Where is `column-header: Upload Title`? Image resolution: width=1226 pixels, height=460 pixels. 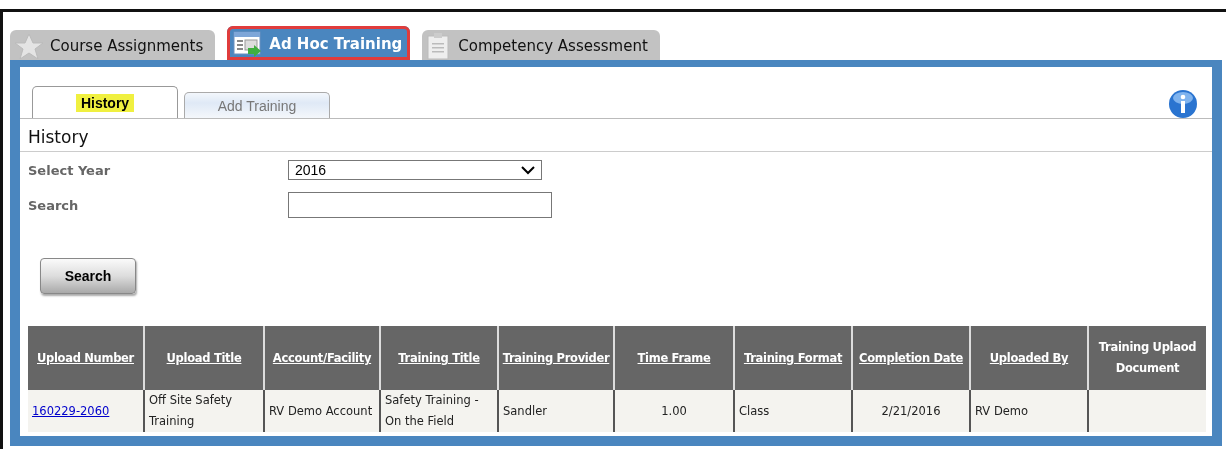
column-header: Upload Title is located at coordinates (204, 358).